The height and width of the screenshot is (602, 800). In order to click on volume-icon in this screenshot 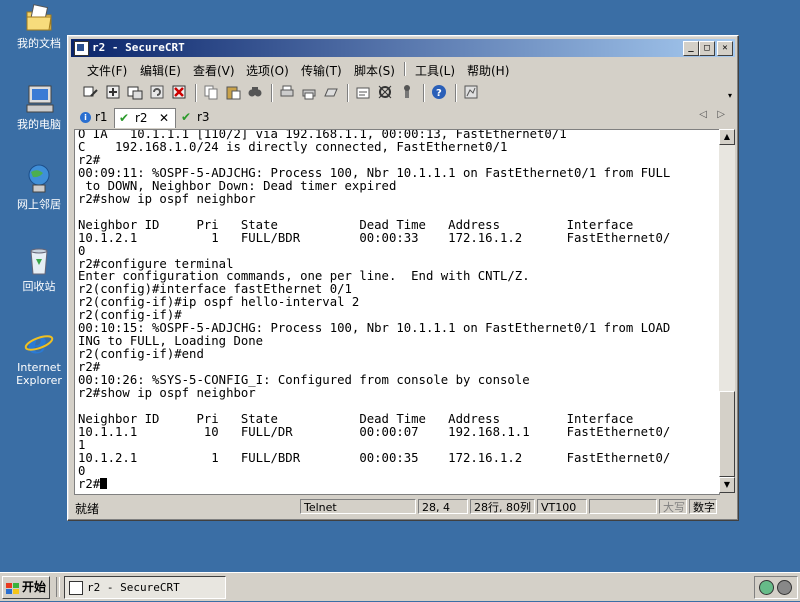, I will do `click(784, 587)`.